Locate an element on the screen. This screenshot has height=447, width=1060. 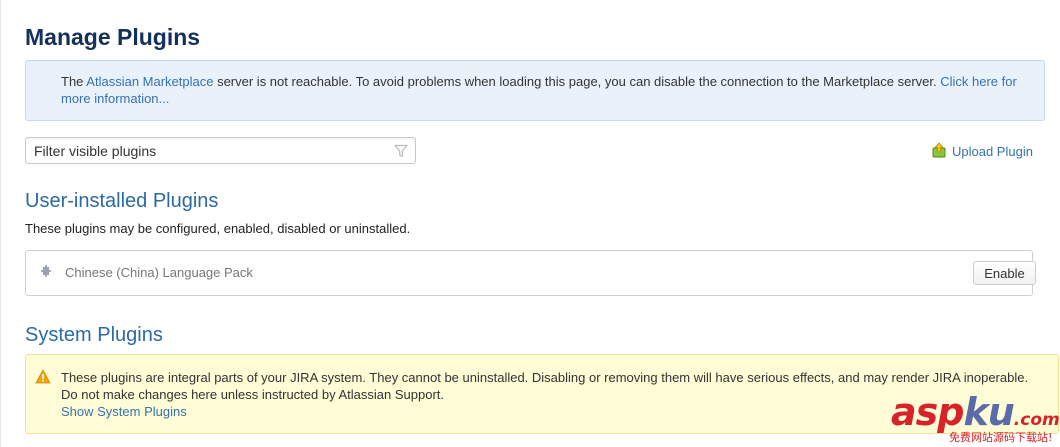
system-plugins-heading: System Plugins is located at coordinates (94, 335).